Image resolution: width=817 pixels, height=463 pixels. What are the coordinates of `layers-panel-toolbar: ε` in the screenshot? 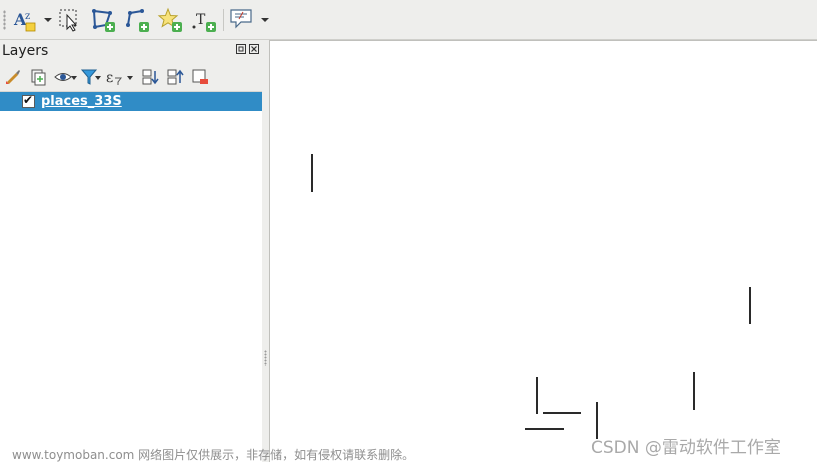 It's located at (131, 77).